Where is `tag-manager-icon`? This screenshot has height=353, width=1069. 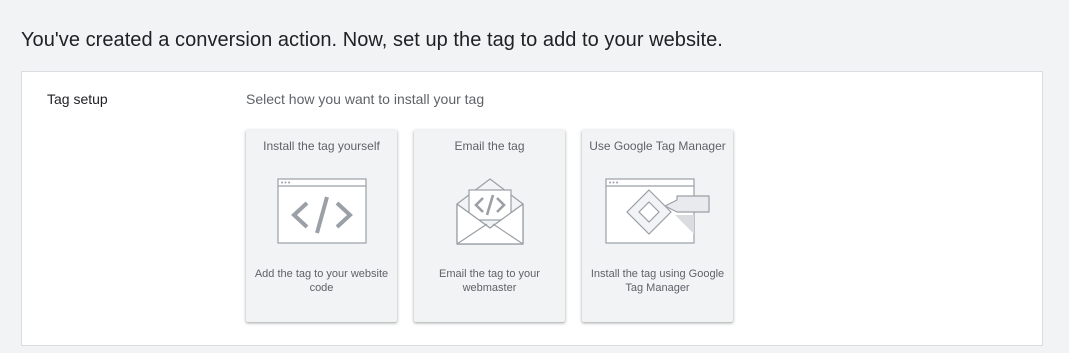
tag-manager-icon is located at coordinates (657, 216).